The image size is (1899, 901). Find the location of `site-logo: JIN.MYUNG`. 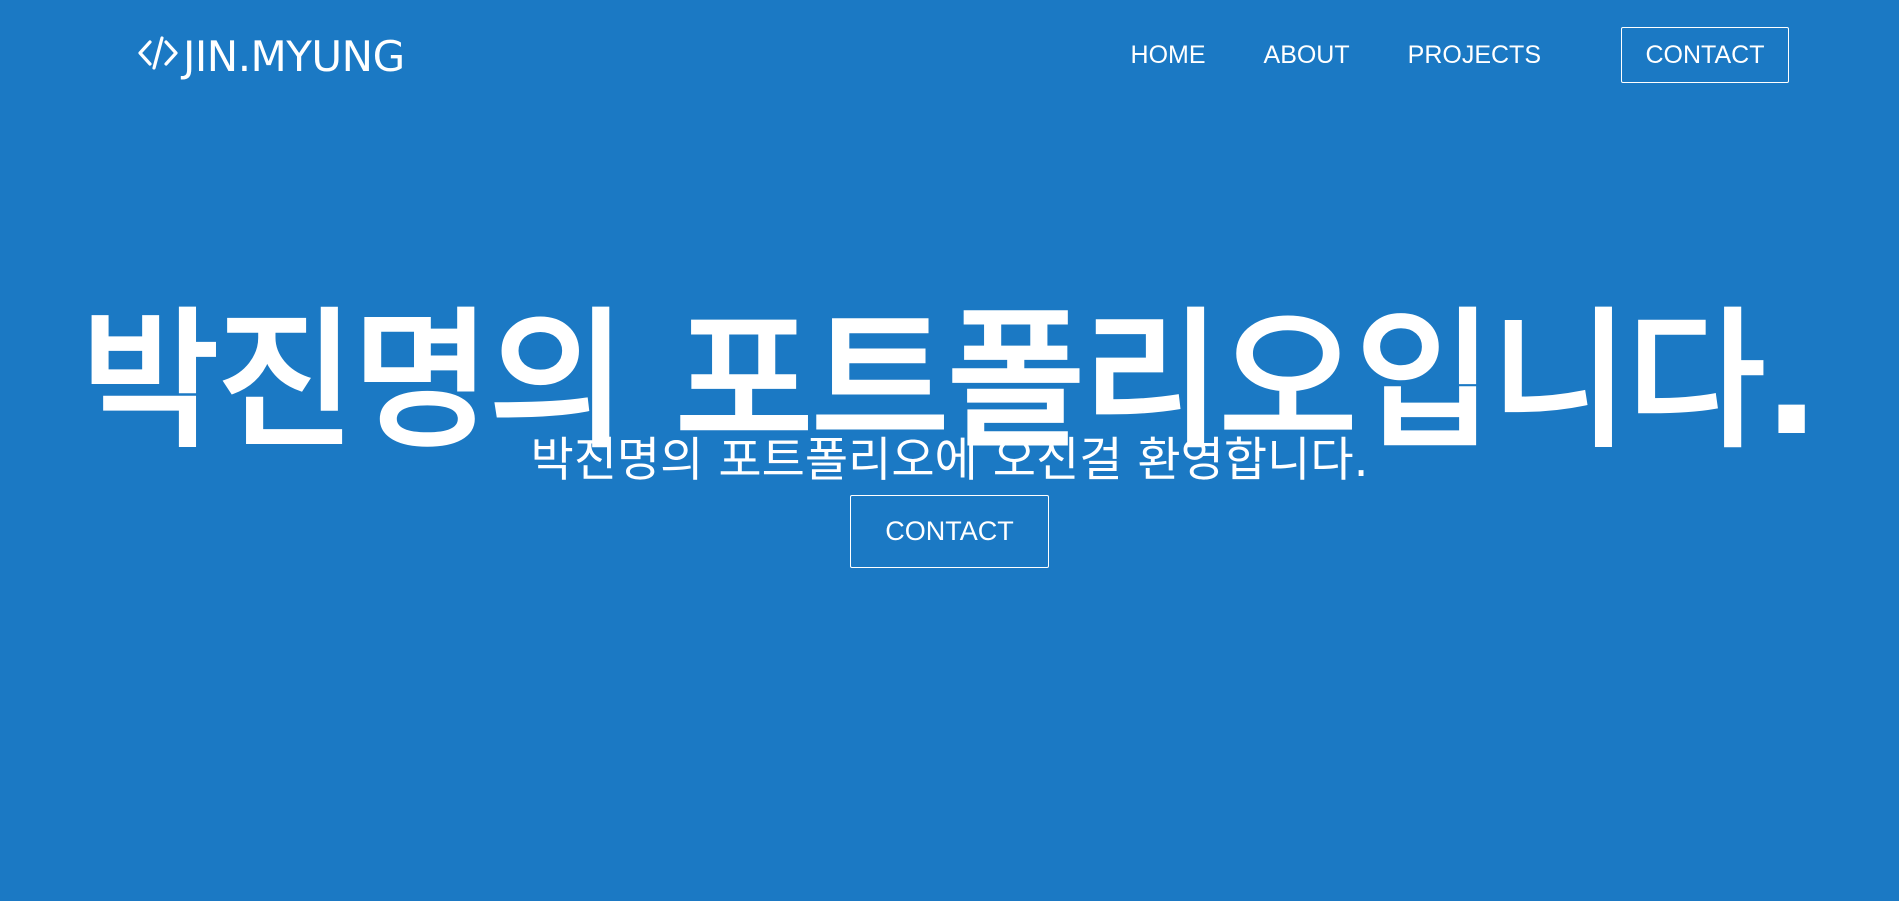

site-logo: JIN.MYUNG is located at coordinates (271, 57).